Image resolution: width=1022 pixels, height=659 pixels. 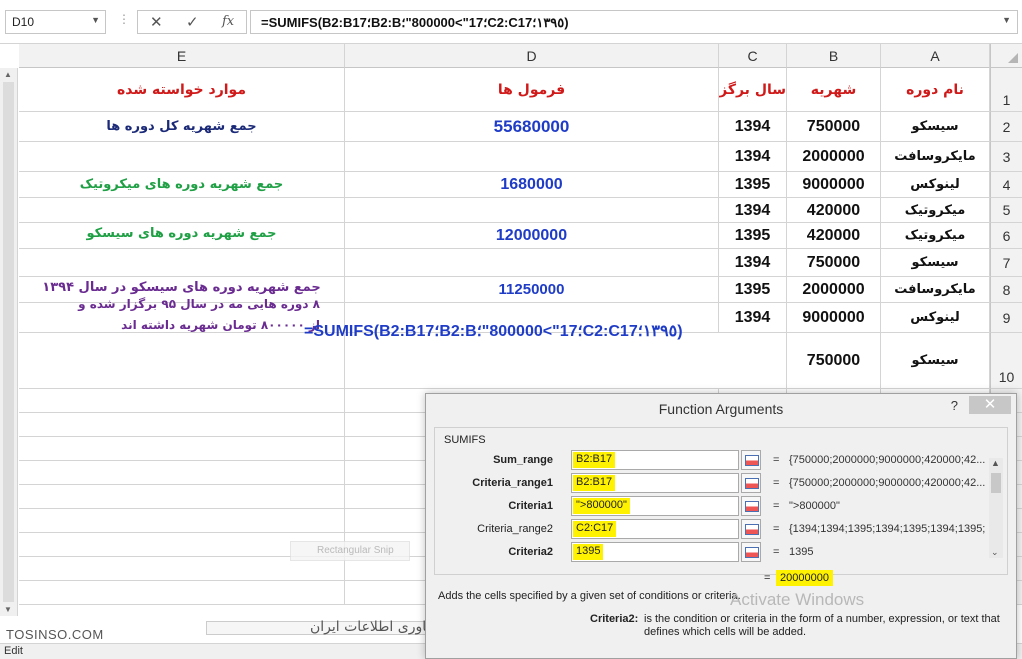 What do you see at coordinates (1006, 318) in the screenshot?
I see `row-header-9: 9` at bounding box center [1006, 318].